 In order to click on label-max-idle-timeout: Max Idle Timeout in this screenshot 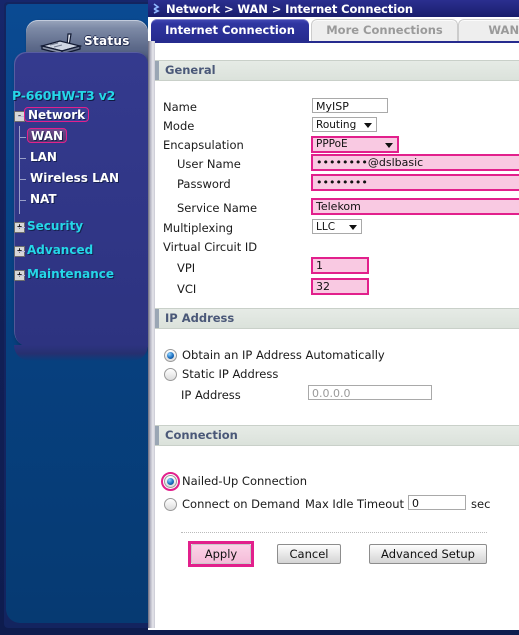, I will do `click(355, 504)`.